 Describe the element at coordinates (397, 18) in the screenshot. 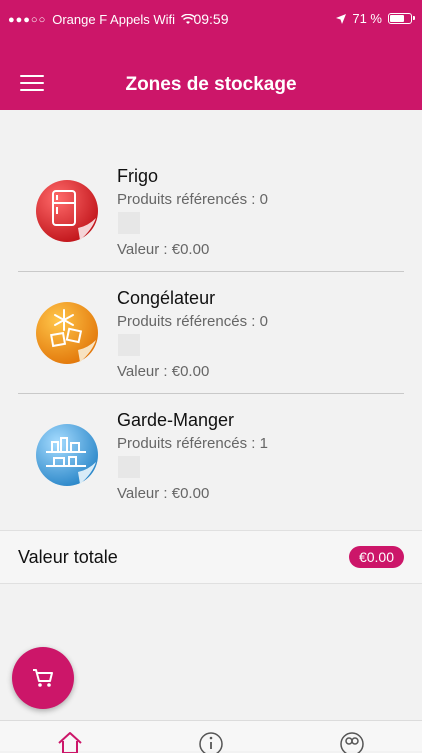

I see `battery-fill` at that location.